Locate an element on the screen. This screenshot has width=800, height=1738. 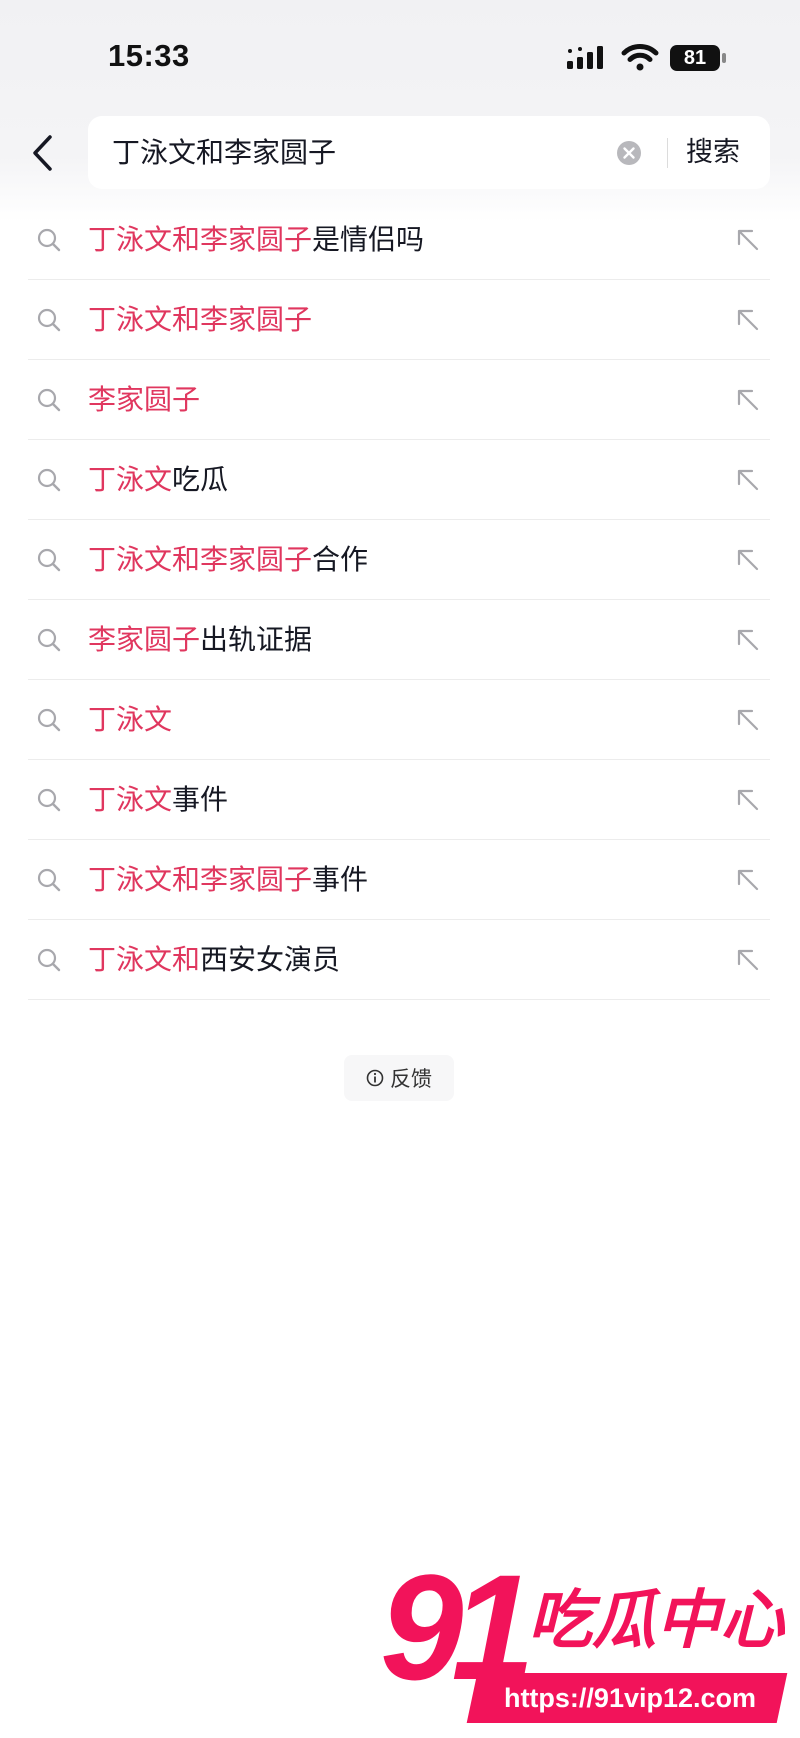
suggestion-item: 丁泳文吃瓜 is located at coordinates (399, 480).